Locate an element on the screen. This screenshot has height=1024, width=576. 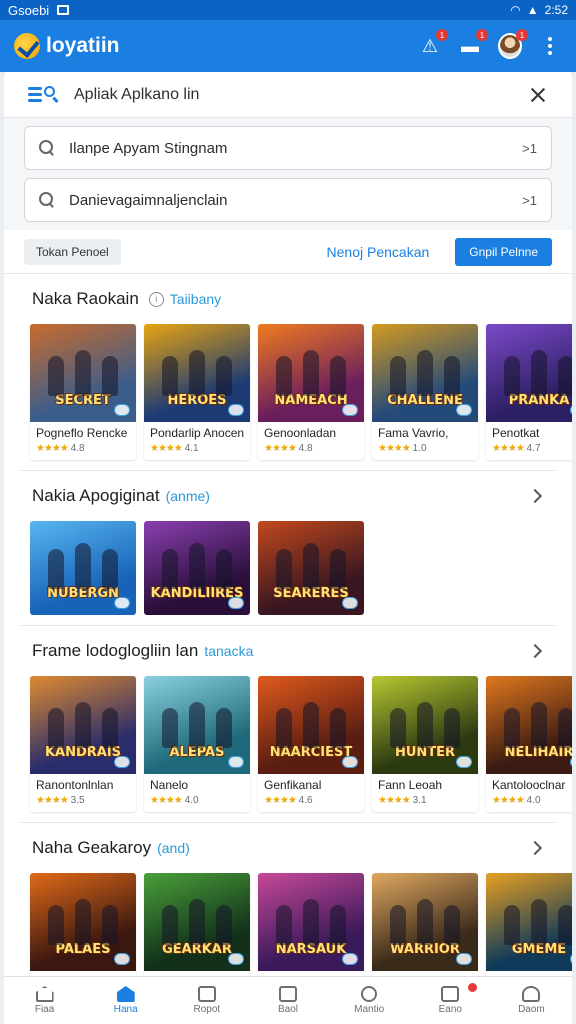
card-meta: Nanelo ★★★★ 4.0 is located at coordinates (197, 793).